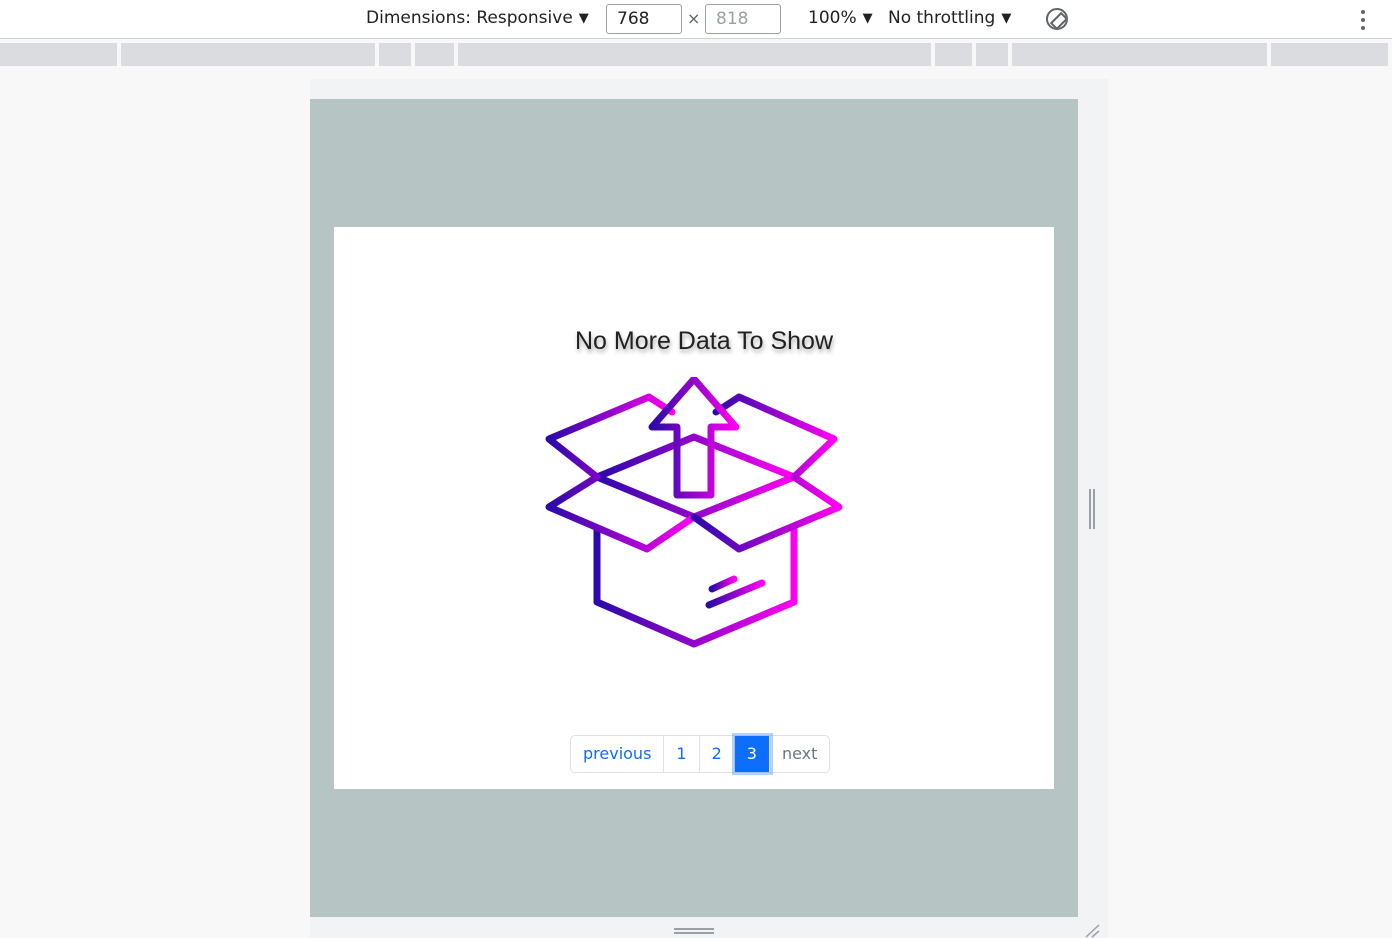  I want to click on throttling-label: No throttling, so click(942, 18).